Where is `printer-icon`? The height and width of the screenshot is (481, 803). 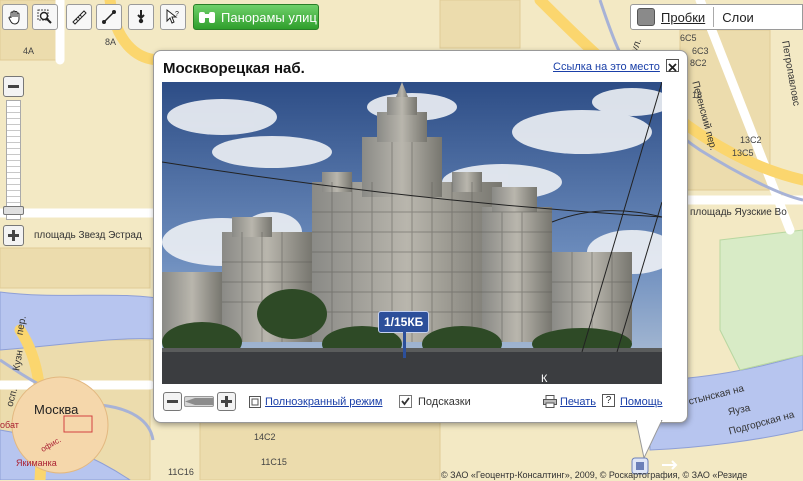 printer-icon is located at coordinates (550, 401).